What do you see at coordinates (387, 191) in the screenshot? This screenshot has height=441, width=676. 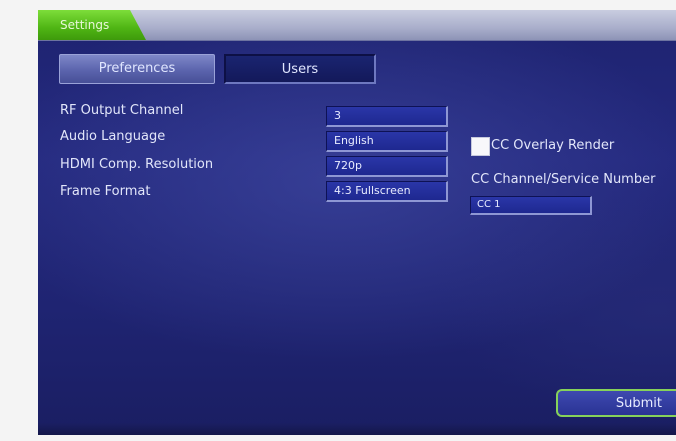 I see `frame-format-field: 4:3 Fullscreen` at bounding box center [387, 191].